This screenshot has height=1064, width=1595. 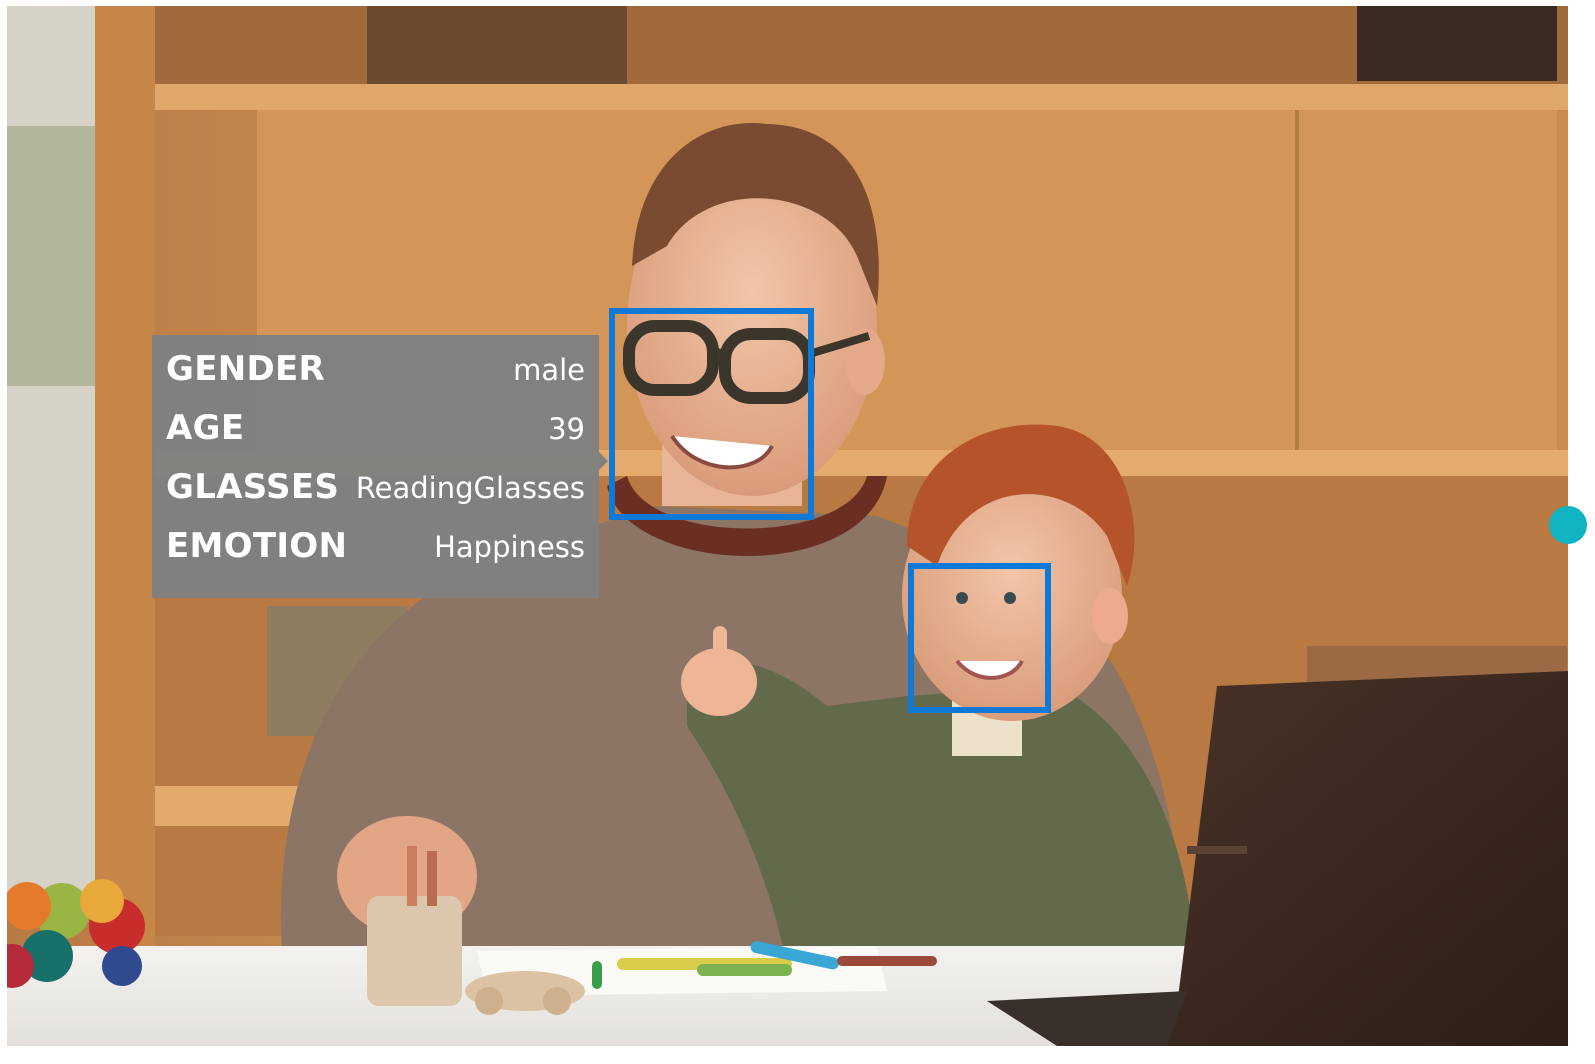 What do you see at coordinates (711, 414) in the screenshot?
I see `face-box-adult` at bounding box center [711, 414].